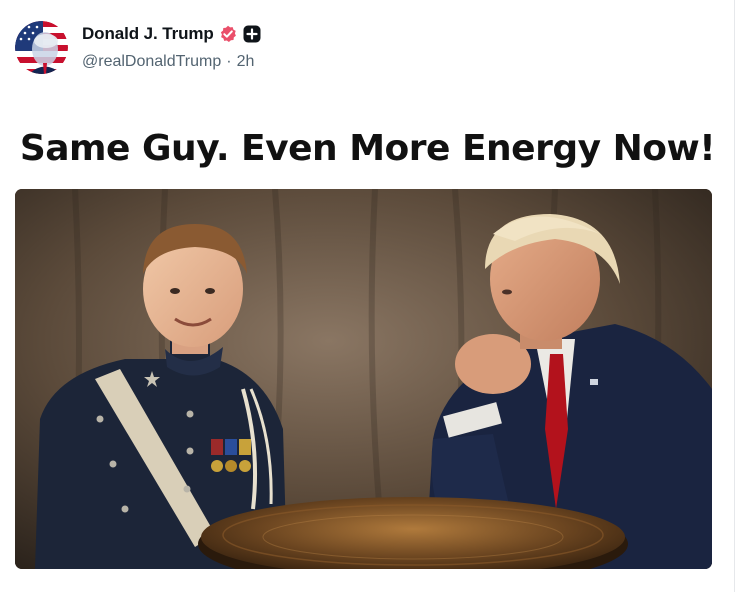 This screenshot has width=735, height=592. I want to click on image-headline: Same Guy. Even More Energy Now!, so click(367, 148).